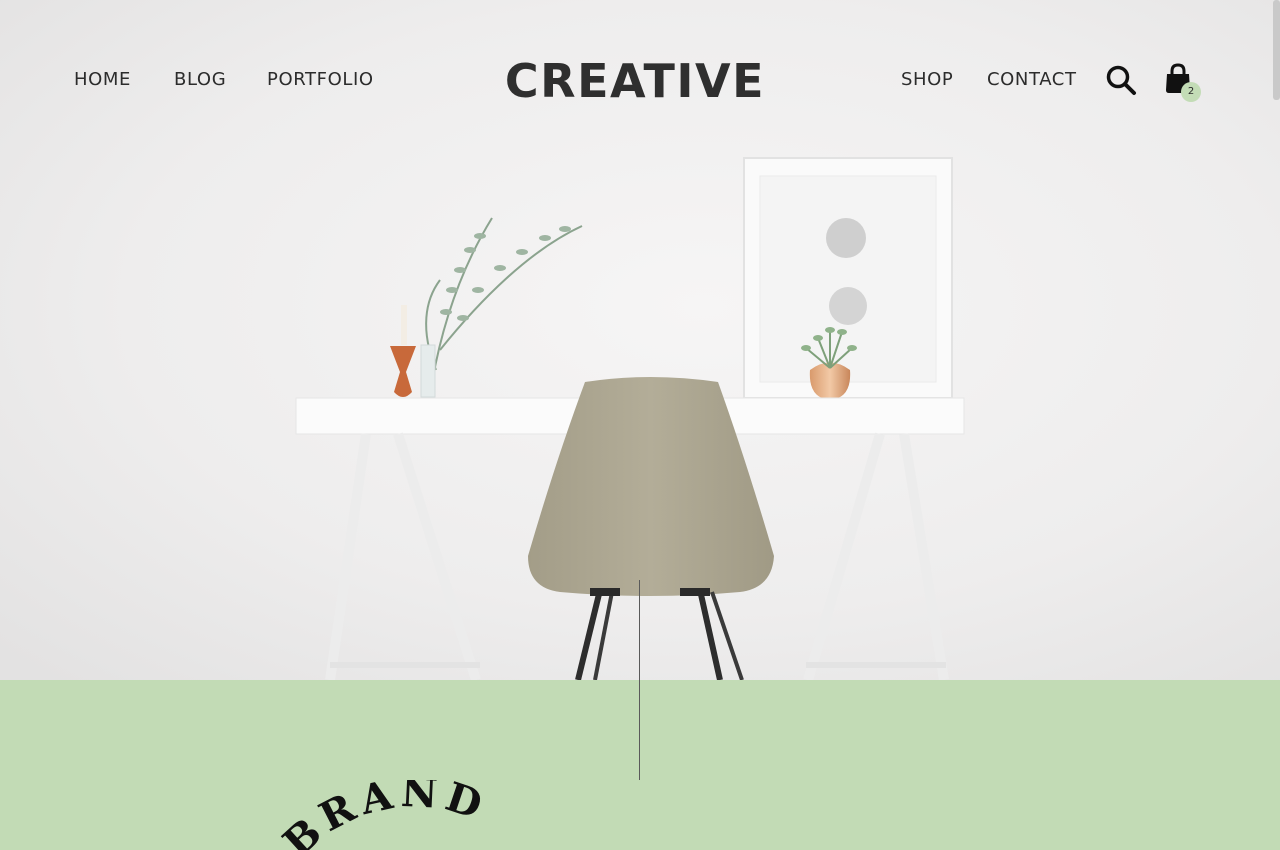 The image size is (1280, 850). Describe the element at coordinates (848, 278) in the screenshot. I see `picture-frame` at that location.